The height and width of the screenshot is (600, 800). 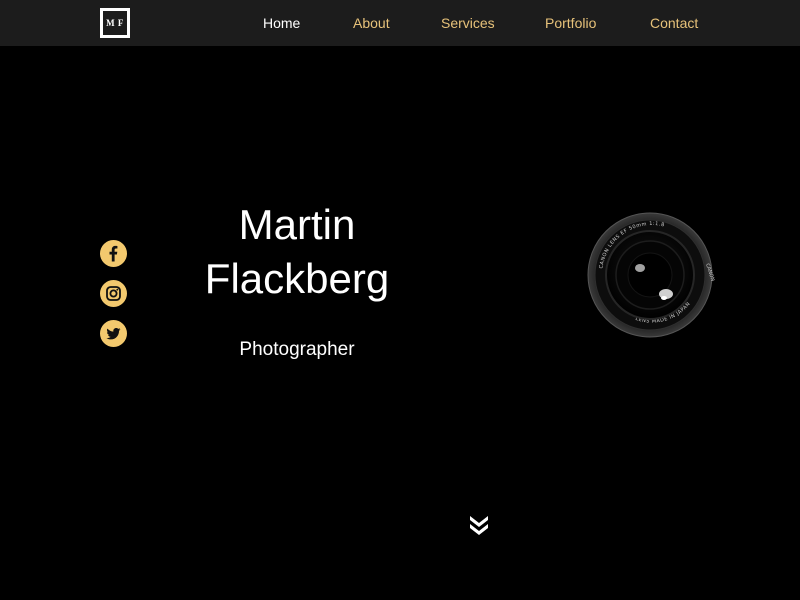 I want to click on hero-last-name: Flackberg, so click(x=297, y=278).